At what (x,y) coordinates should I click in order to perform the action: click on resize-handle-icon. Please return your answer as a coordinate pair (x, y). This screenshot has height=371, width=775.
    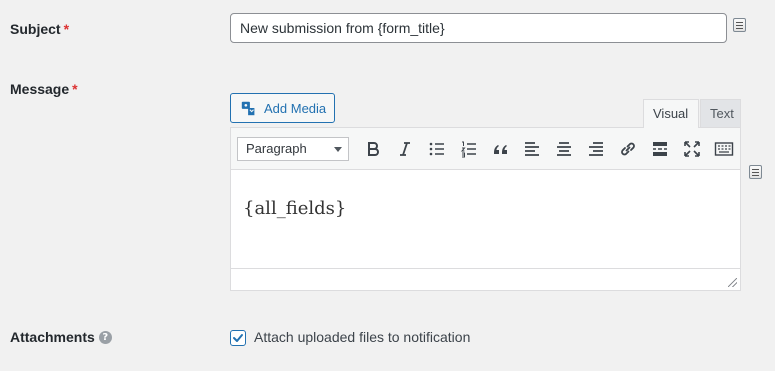
    Looking at the image, I should click on (732, 282).